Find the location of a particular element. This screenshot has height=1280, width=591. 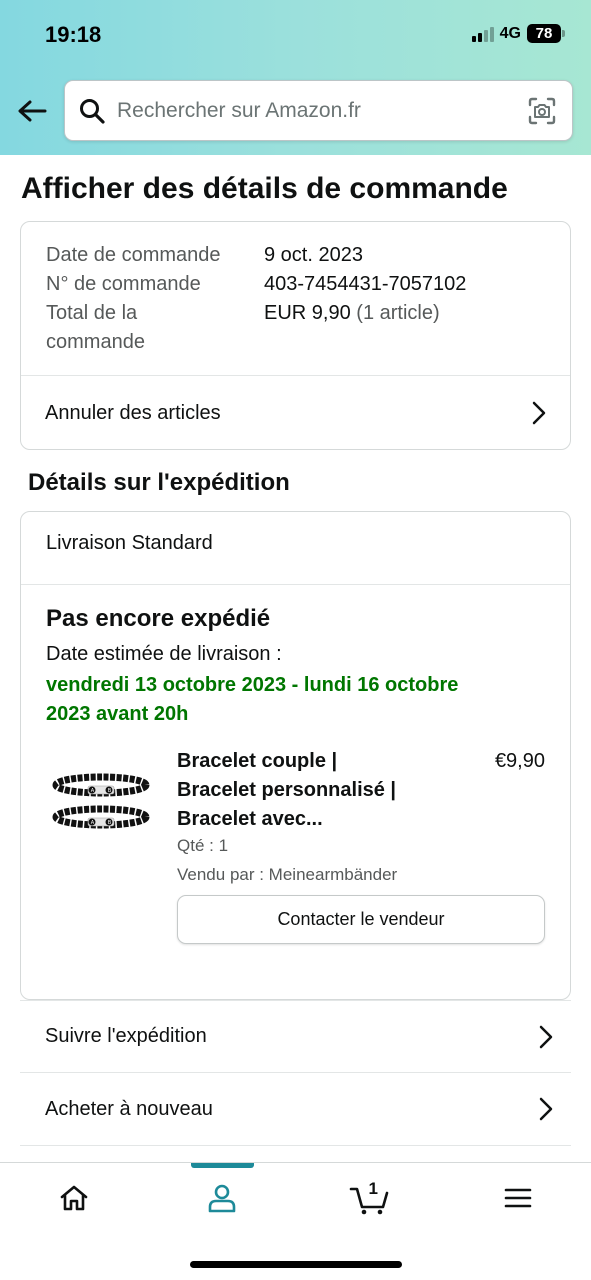

product-image: A B A B is located at coordinates (101, 802).